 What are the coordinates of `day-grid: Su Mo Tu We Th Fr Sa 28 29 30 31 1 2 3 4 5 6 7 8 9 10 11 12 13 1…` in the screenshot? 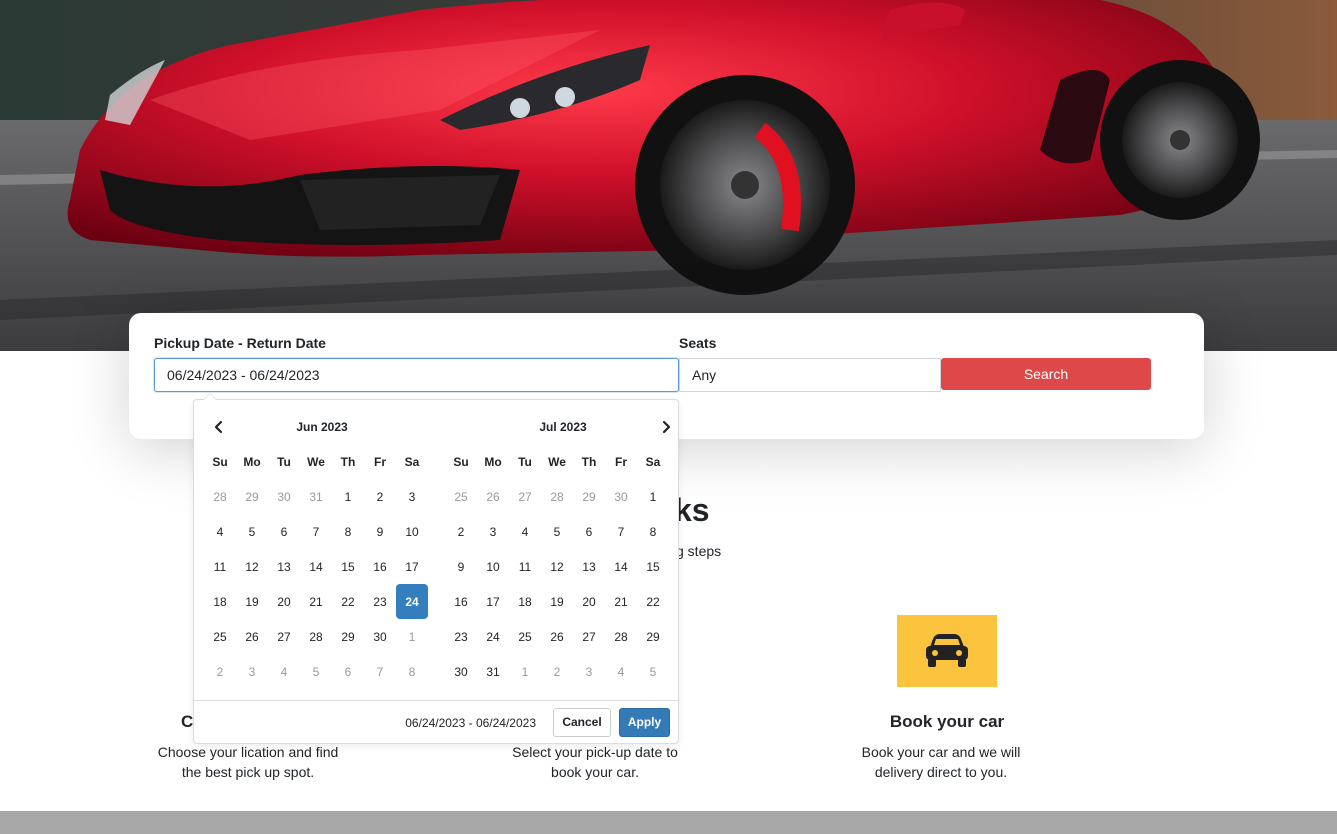 It's located at (322, 566).